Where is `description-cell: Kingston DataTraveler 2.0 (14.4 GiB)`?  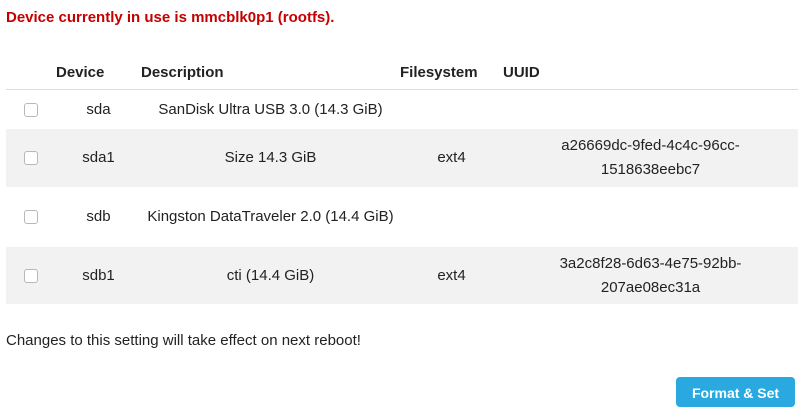
description-cell: Kingston DataTraveler 2.0 (14.4 GiB) is located at coordinates (270, 216).